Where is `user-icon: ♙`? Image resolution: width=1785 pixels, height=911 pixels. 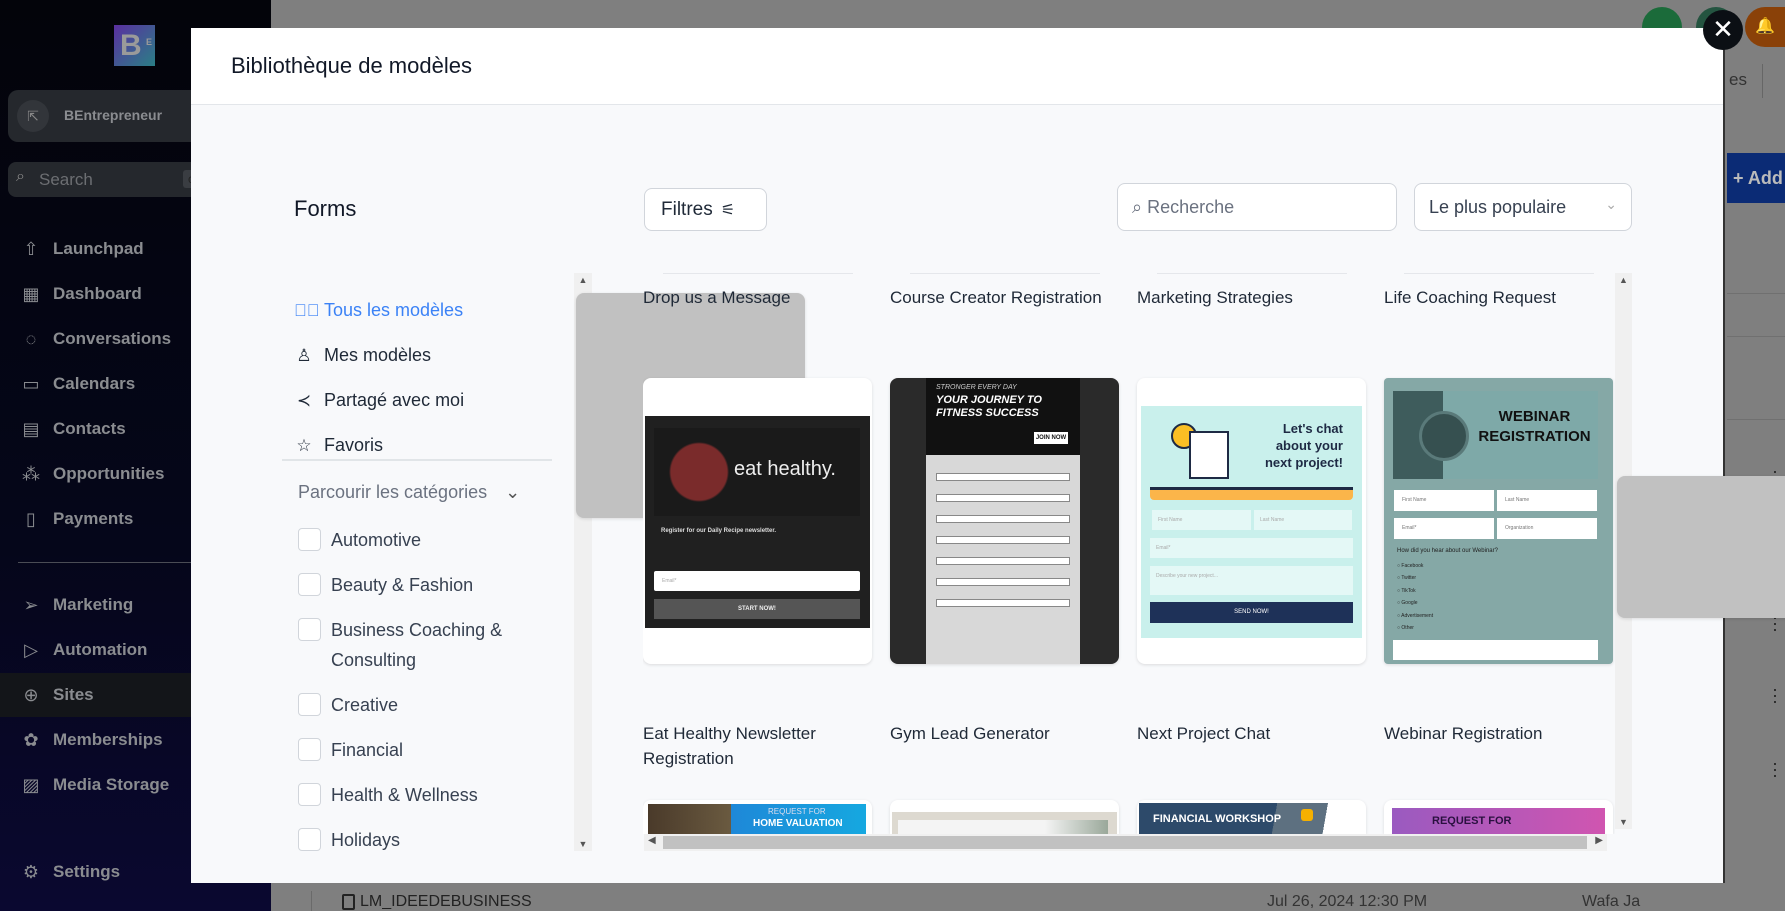 user-icon: ♙ is located at coordinates (304, 355).